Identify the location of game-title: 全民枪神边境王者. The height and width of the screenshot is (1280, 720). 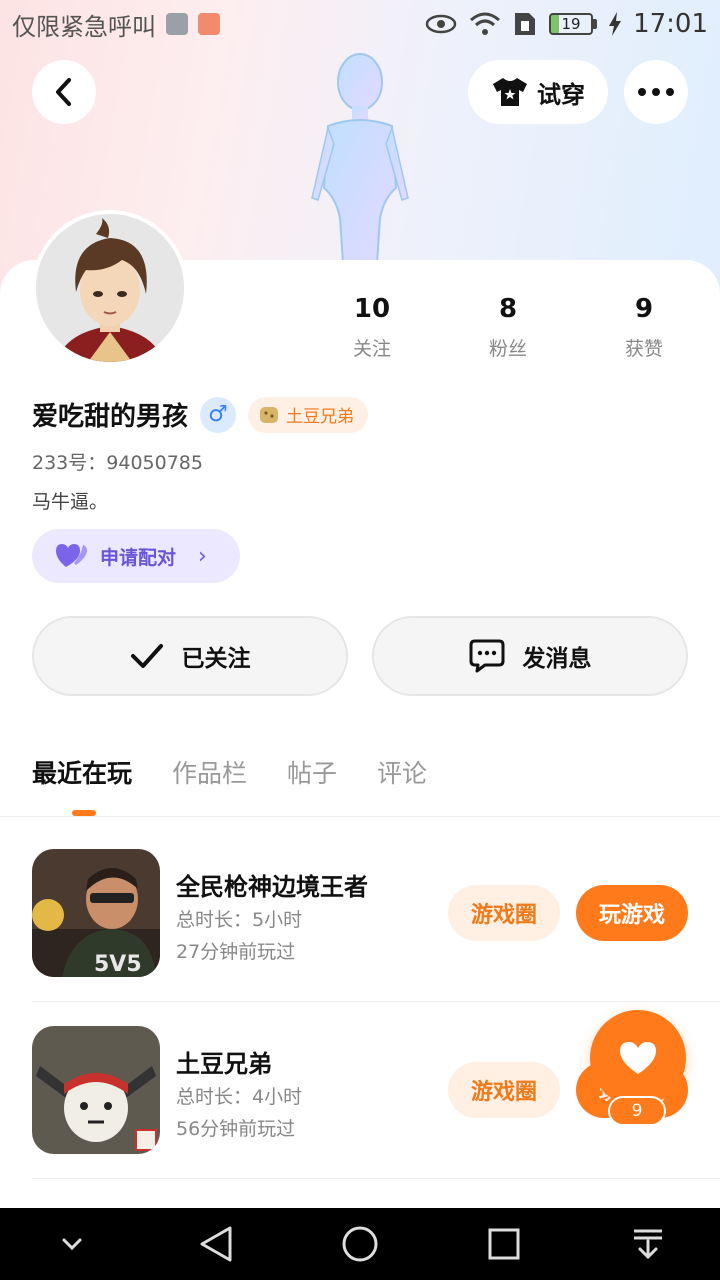
(272, 887).